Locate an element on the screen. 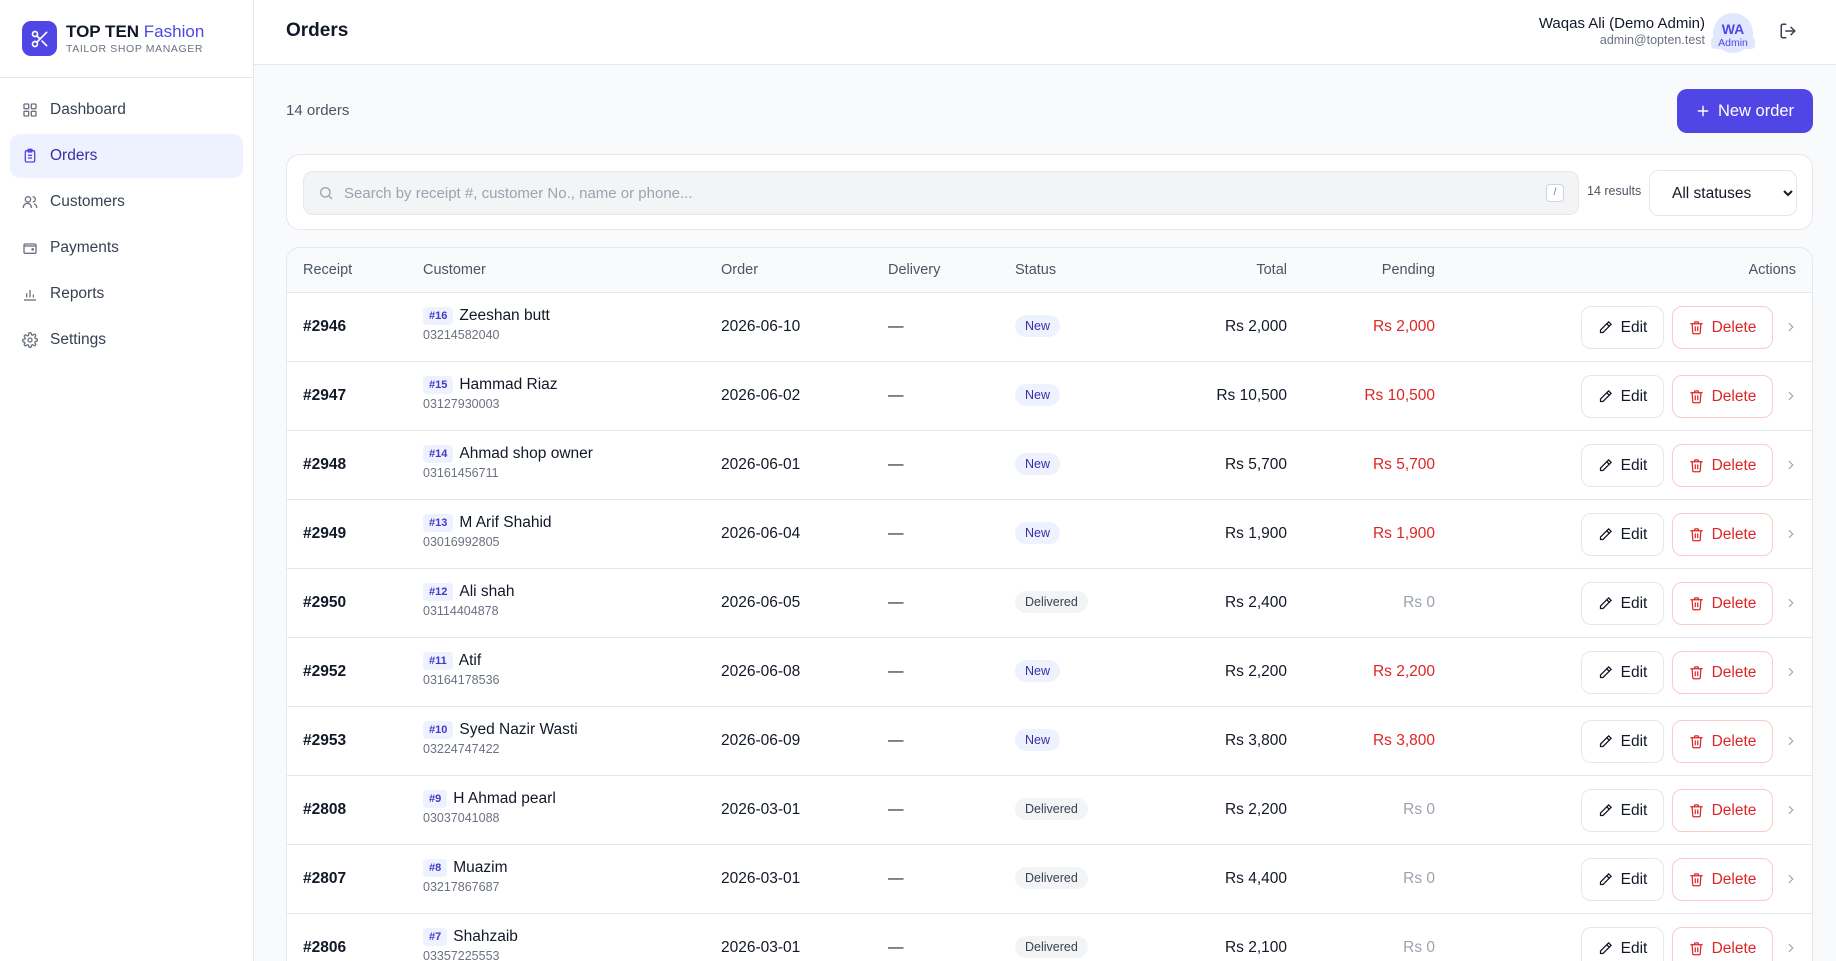 The image size is (1836, 961). customer-phone: 03224747422 is located at coordinates (461, 749).